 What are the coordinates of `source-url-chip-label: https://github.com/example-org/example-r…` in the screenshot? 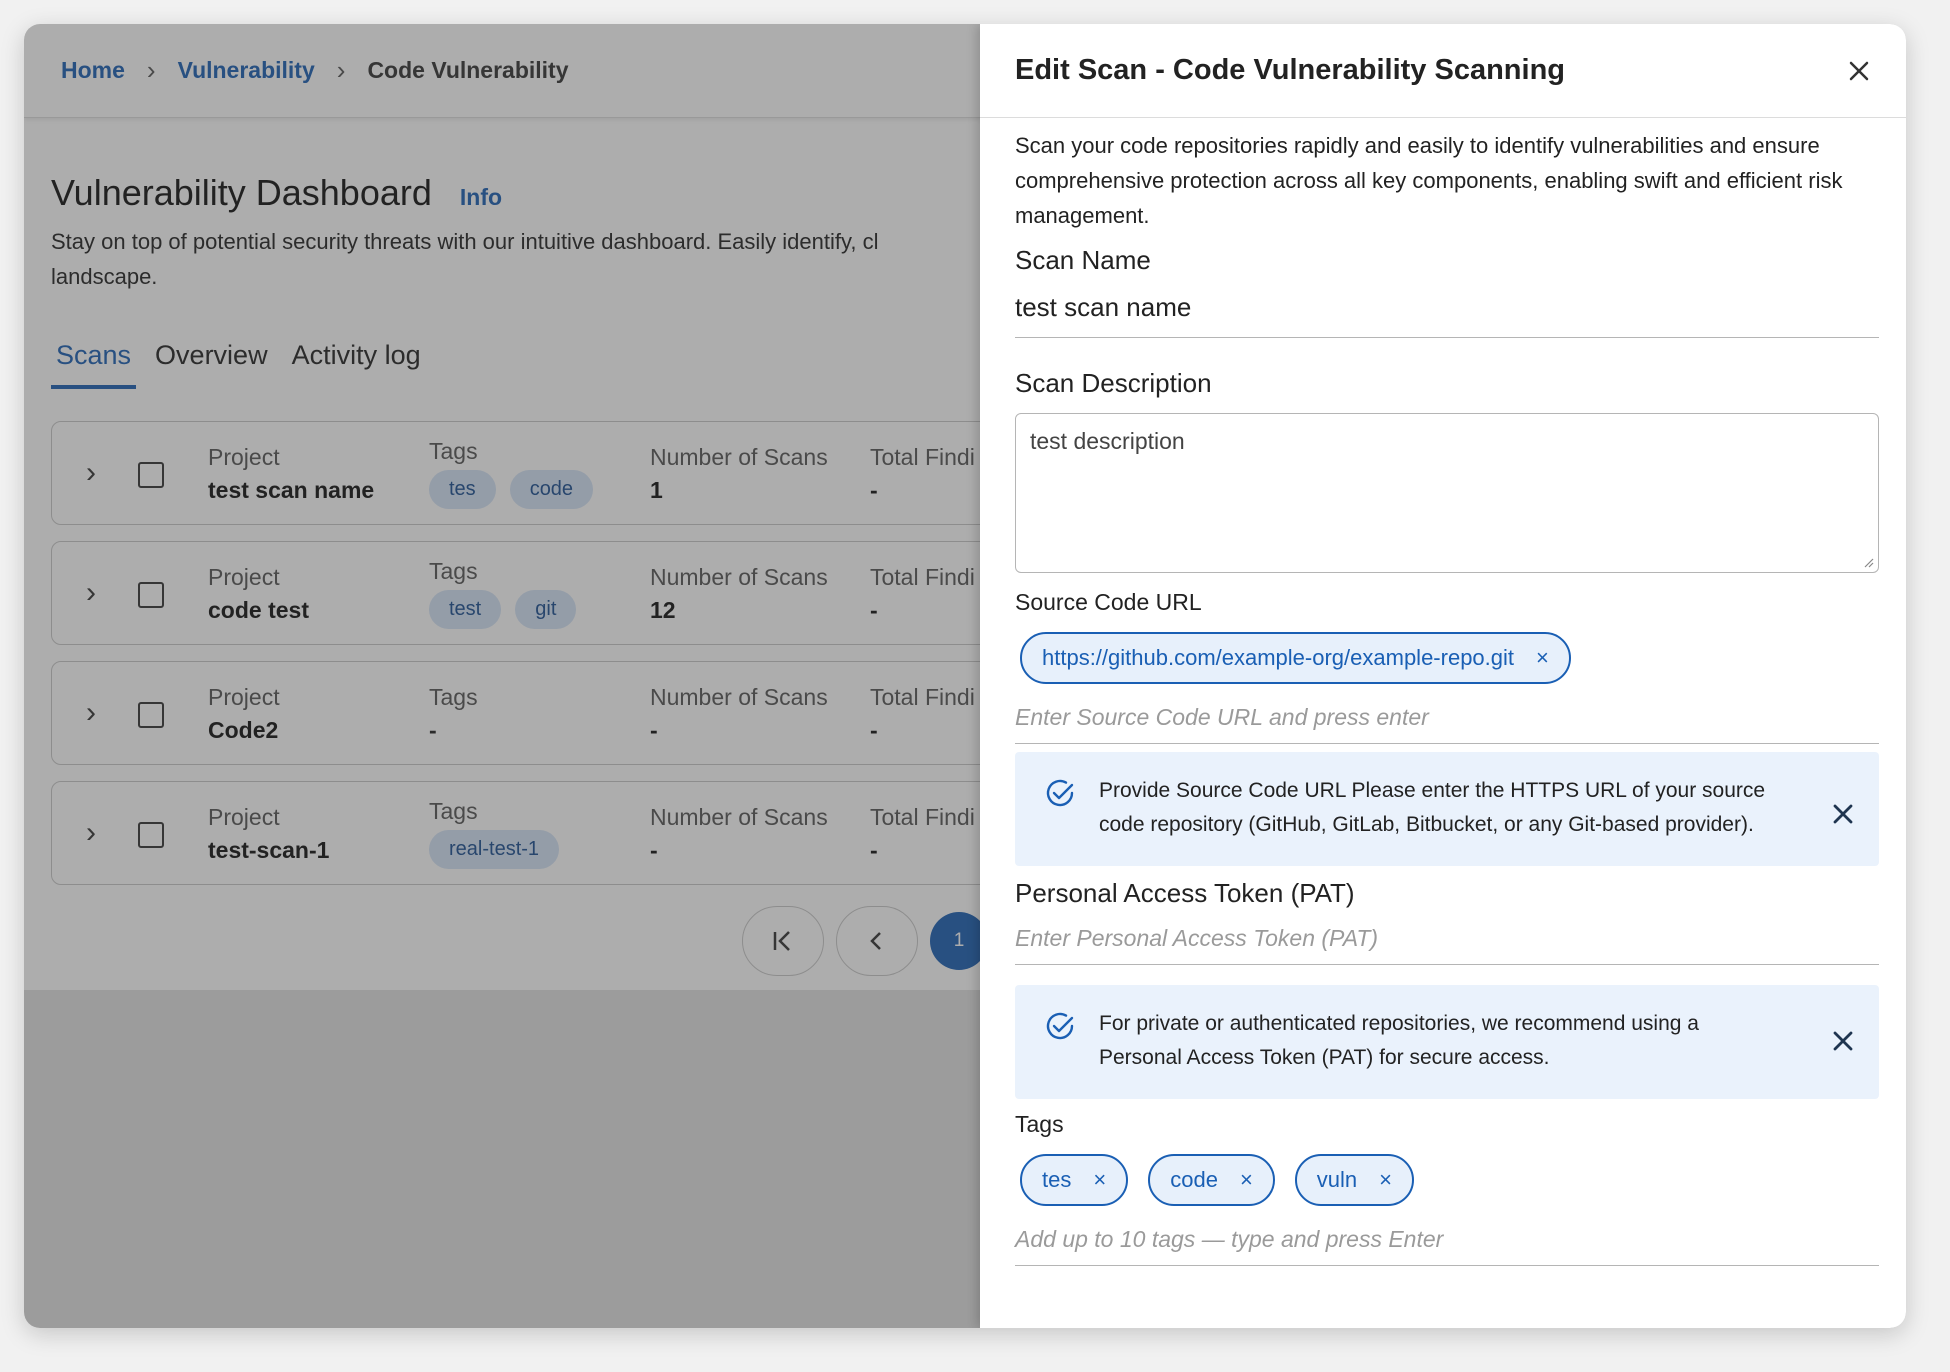 It's located at (1278, 657).